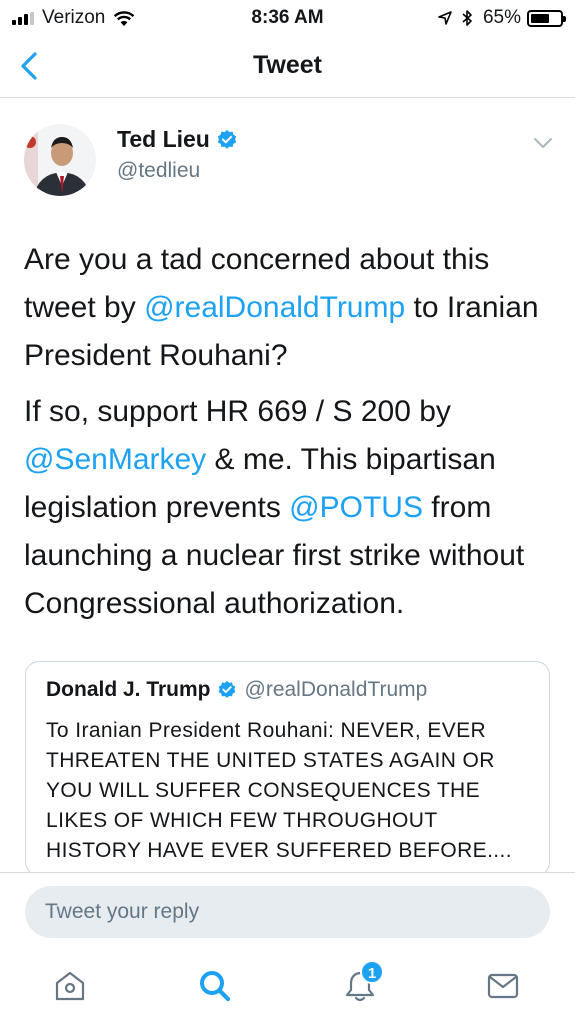  I want to click on mention-link: @POTUS, so click(356, 507).